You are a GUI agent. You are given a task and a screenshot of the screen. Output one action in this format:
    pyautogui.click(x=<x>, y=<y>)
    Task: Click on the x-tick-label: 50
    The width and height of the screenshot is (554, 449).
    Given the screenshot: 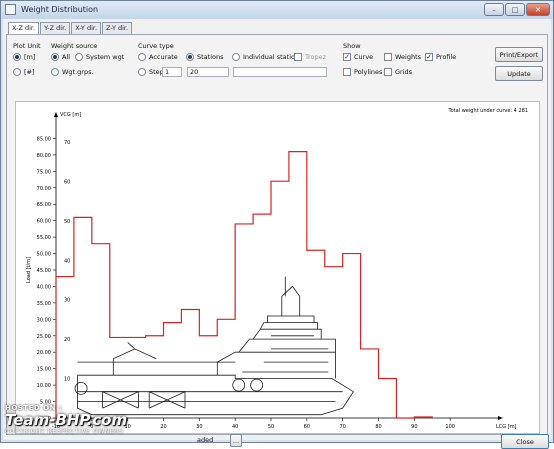 What is the action you would take?
    pyautogui.click(x=271, y=427)
    